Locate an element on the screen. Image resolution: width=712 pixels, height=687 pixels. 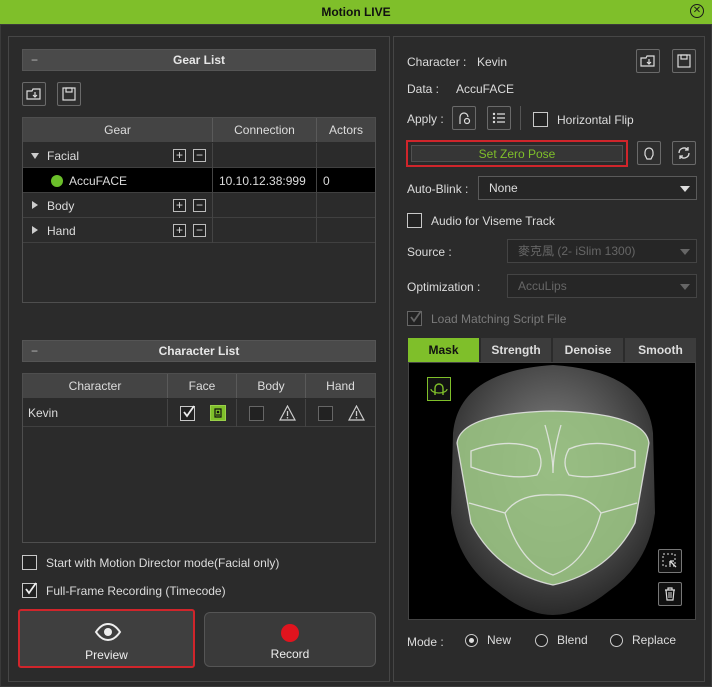
gear-row-accuface: AccuFACE 10.10.12.38:999 0 is located at coordinates (199, 180).